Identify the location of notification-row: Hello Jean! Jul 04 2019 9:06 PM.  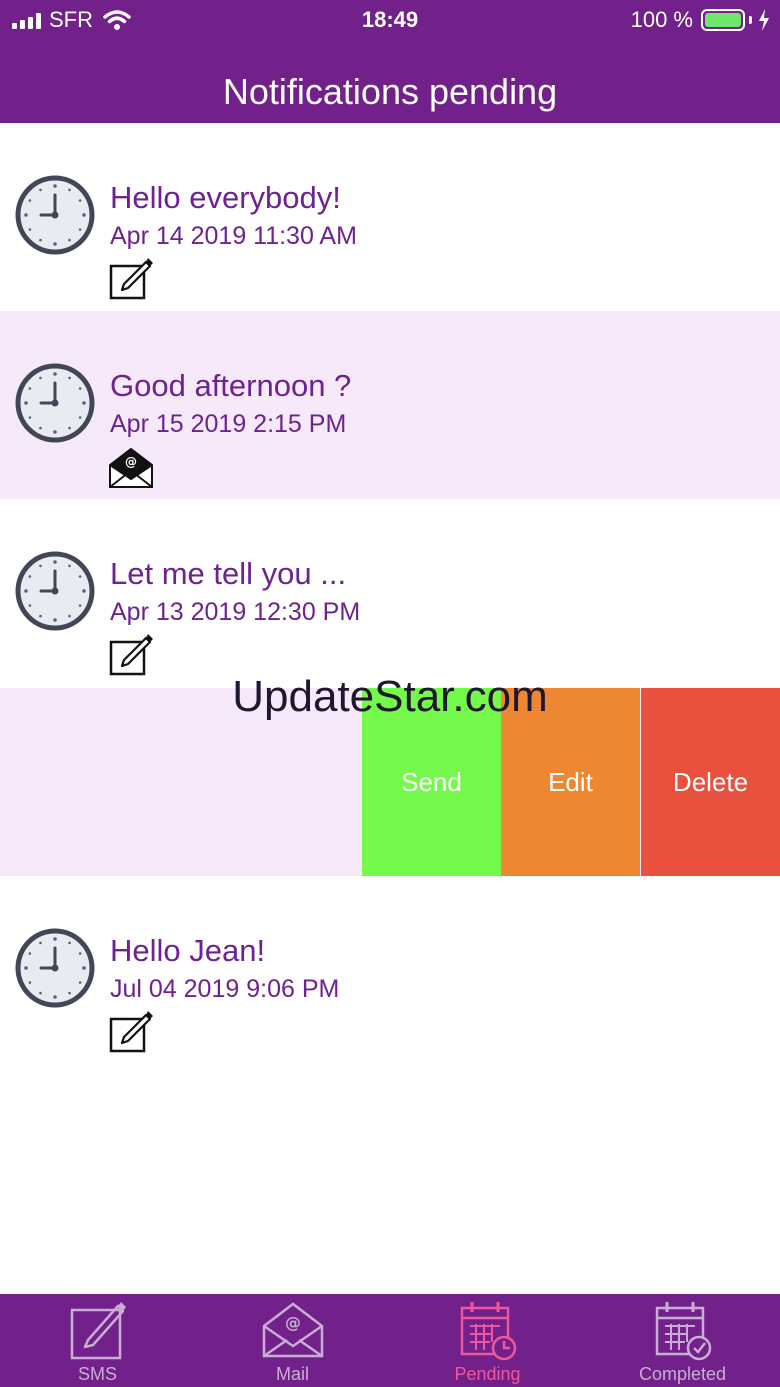
(390, 970).